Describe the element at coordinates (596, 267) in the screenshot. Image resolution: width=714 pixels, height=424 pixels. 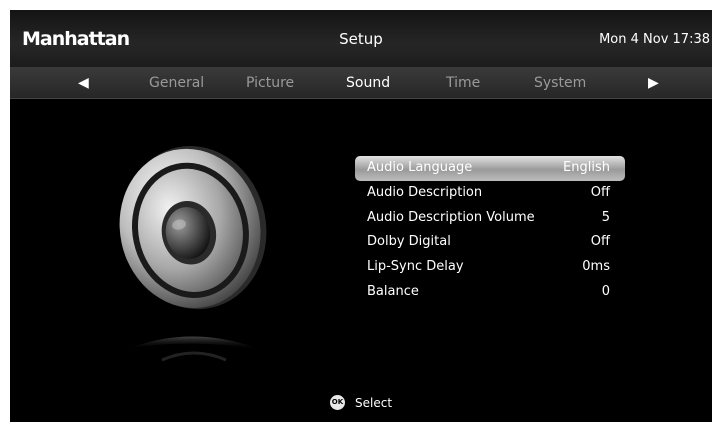
I see `menu-value: 0ms` at that location.